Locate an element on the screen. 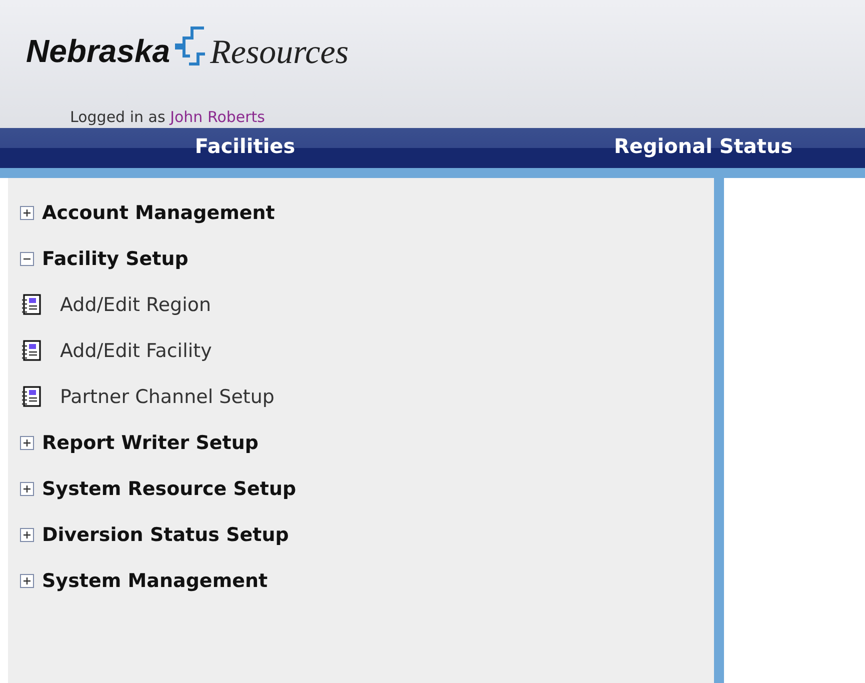 This screenshot has width=865, height=683. menu-section: Diversion Status Setup is located at coordinates (165, 535).